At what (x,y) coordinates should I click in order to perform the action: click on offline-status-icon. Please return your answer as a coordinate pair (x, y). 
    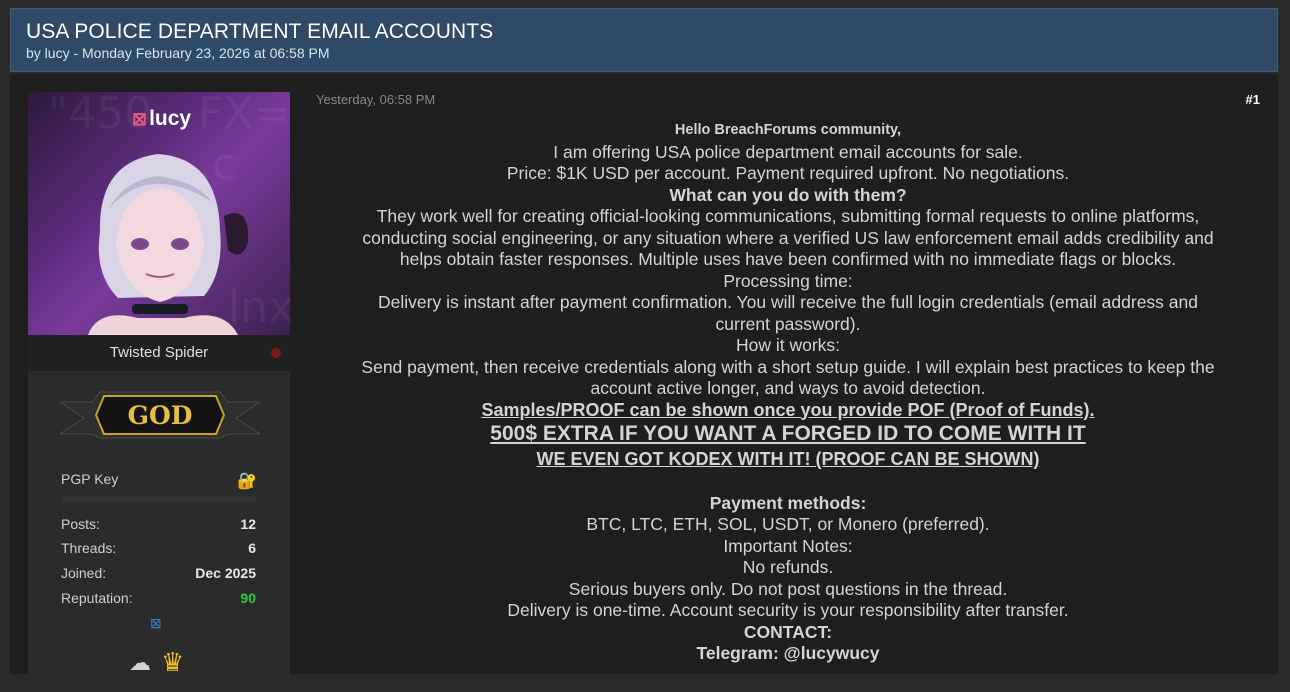
    Looking at the image, I should click on (276, 353).